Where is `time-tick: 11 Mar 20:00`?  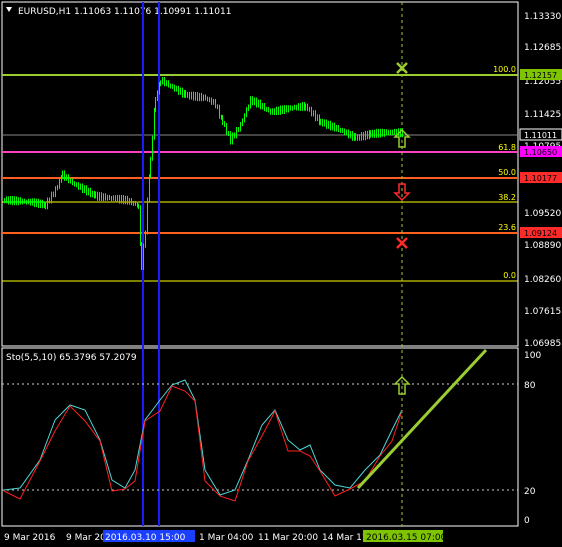
time-tick: 11 Mar 20:00 is located at coordinates (288, 538).